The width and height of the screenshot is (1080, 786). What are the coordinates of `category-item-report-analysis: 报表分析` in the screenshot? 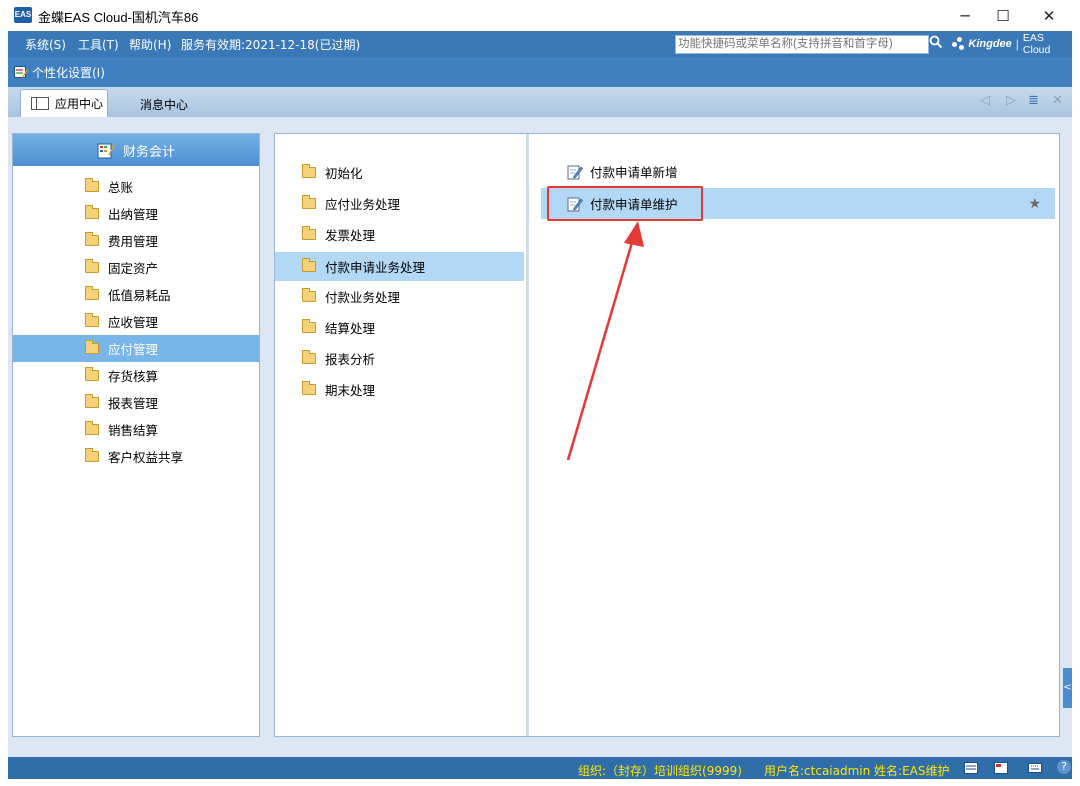 It's located at (400, 358).